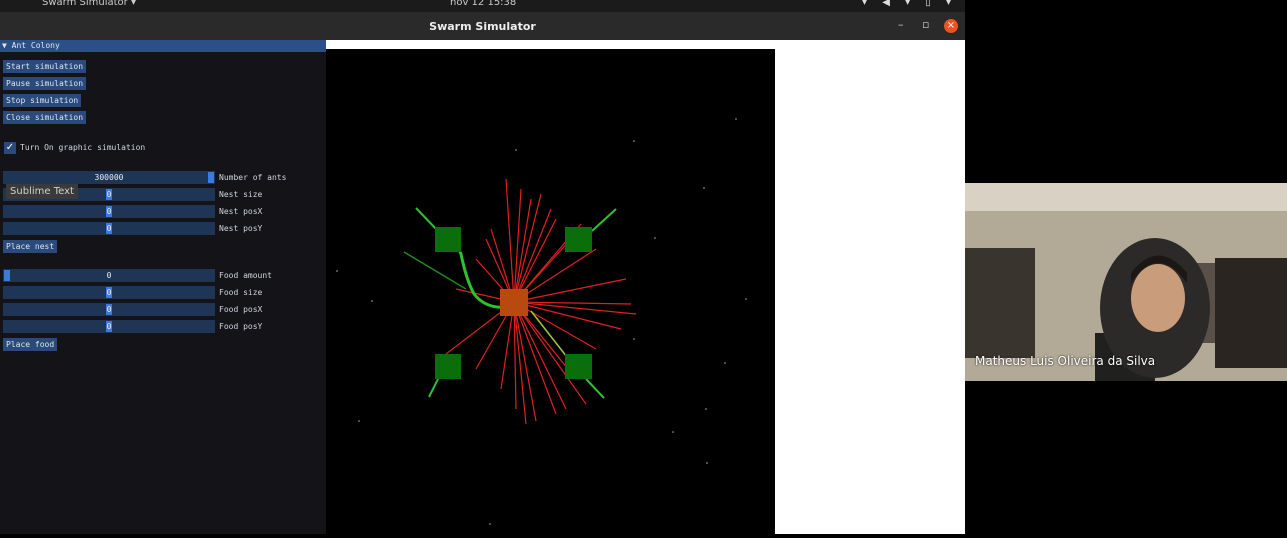 The image size is (1287, 538). I want to click on webcam-feed-image, so click(1126, 282).